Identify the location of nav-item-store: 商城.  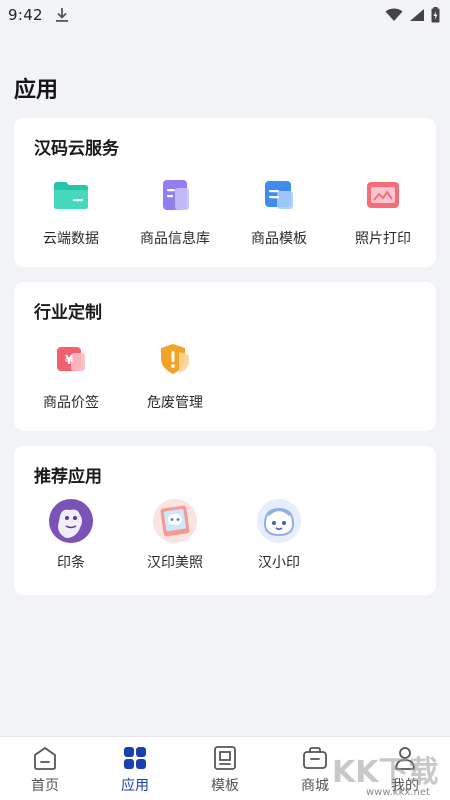
(315, 768).